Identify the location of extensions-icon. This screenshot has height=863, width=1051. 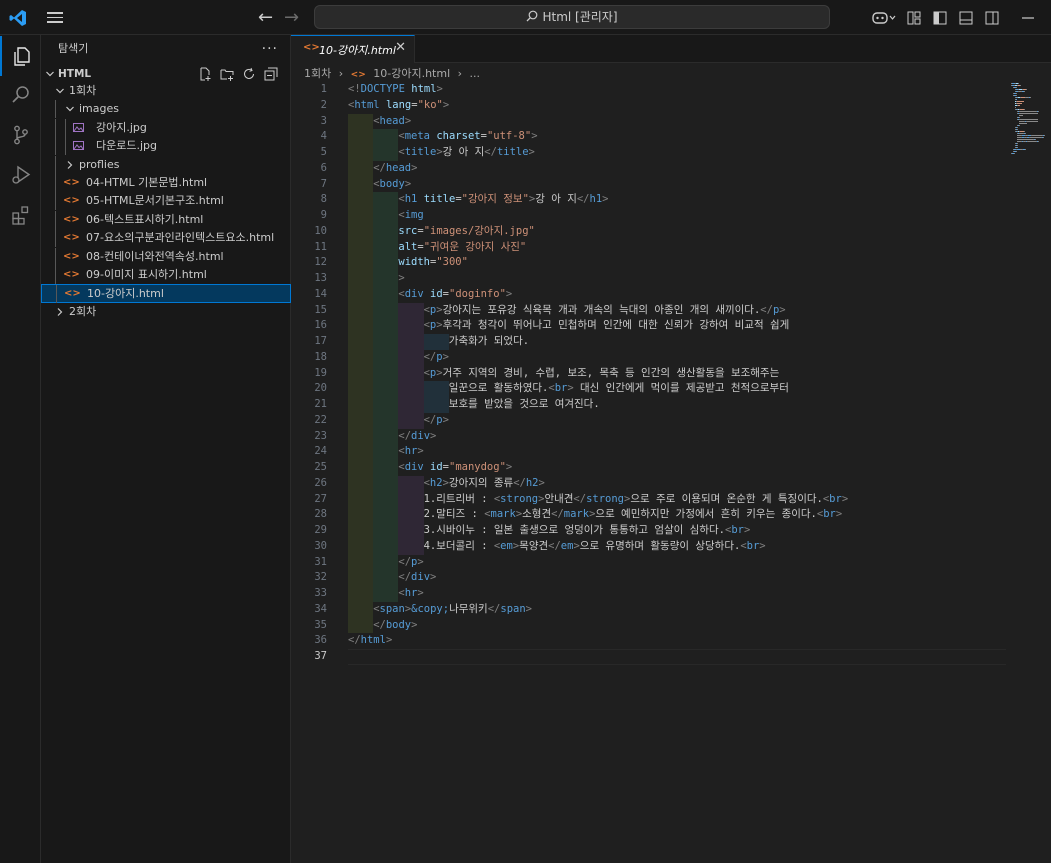
(20, 215).